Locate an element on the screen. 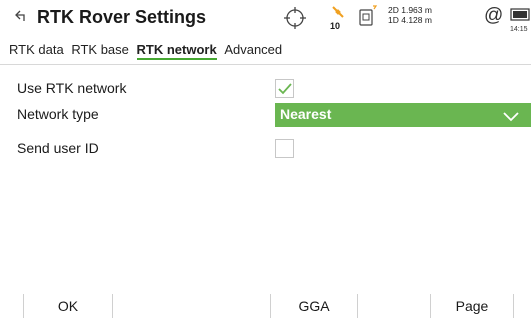 The image size is (531, 320). tab-divider is located at coordinates (265, 64).